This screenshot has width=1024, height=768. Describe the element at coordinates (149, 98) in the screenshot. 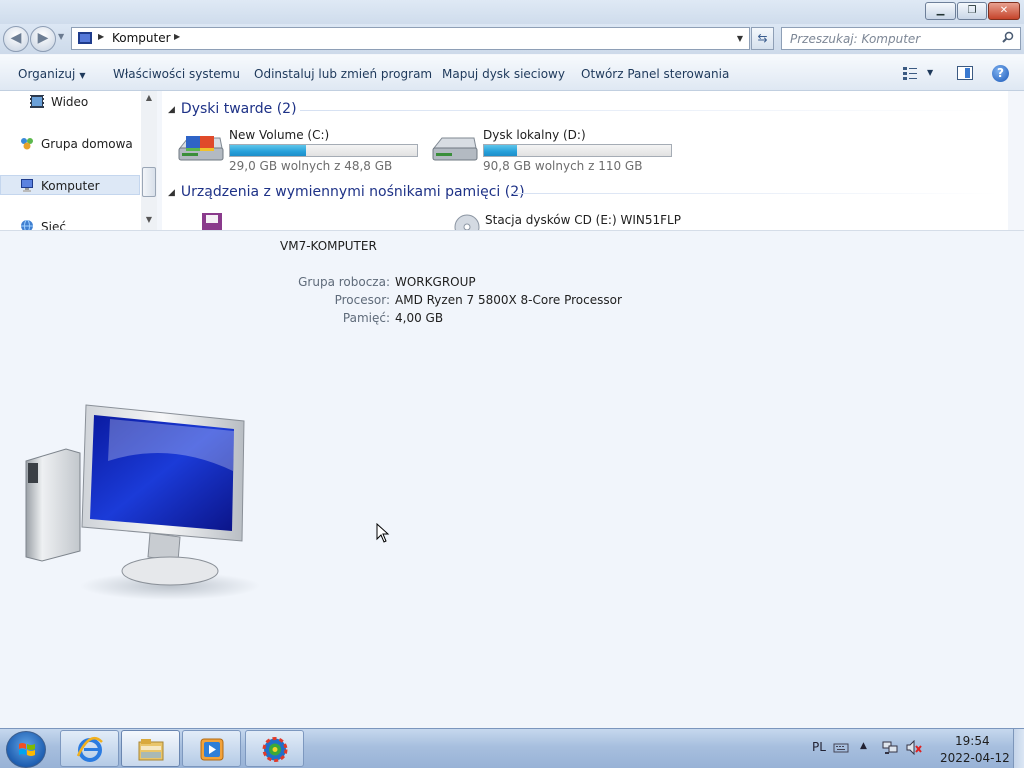

I see `scroll-up-arrow: ▲` at that location.